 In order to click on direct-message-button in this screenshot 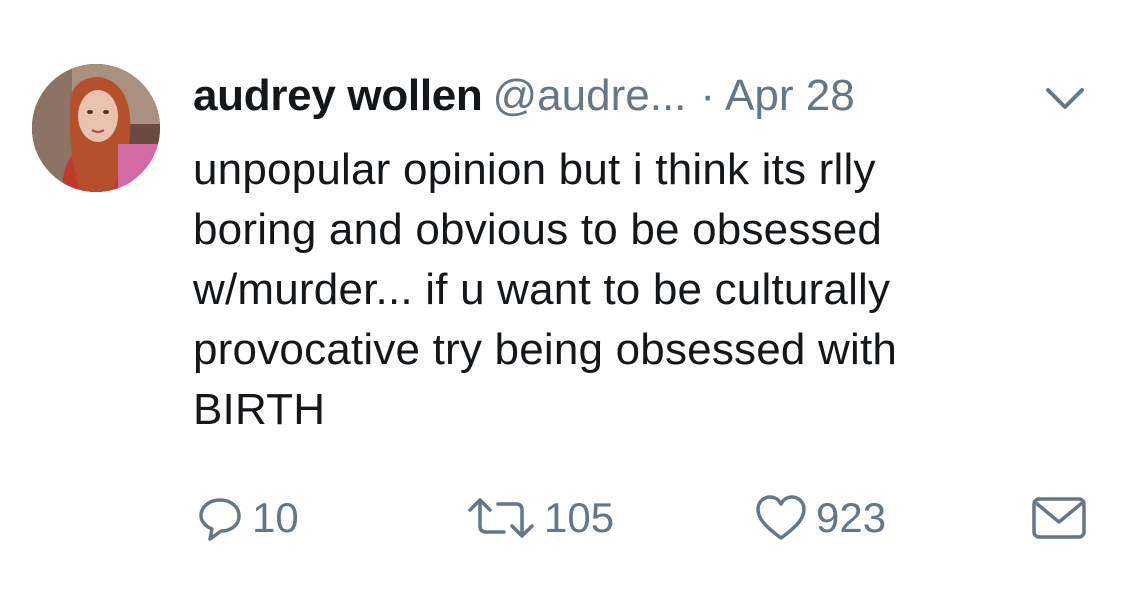, I will do `click(1059, 518)`.